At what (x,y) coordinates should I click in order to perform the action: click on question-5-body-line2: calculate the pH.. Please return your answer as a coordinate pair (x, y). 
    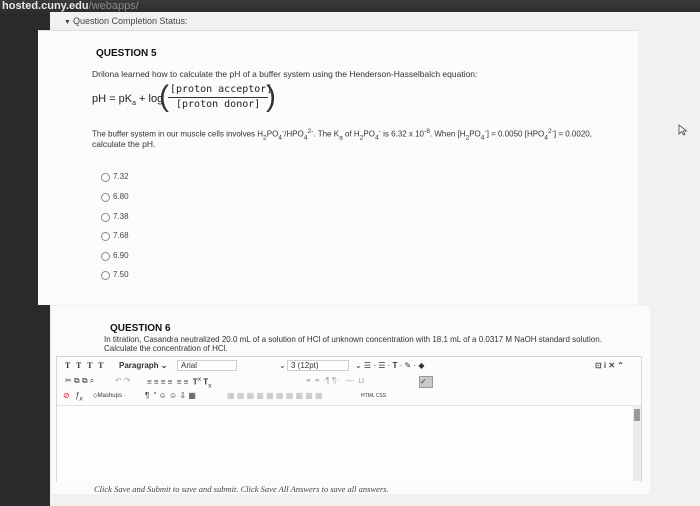
    Looking at the image, I should click on (124, 144).